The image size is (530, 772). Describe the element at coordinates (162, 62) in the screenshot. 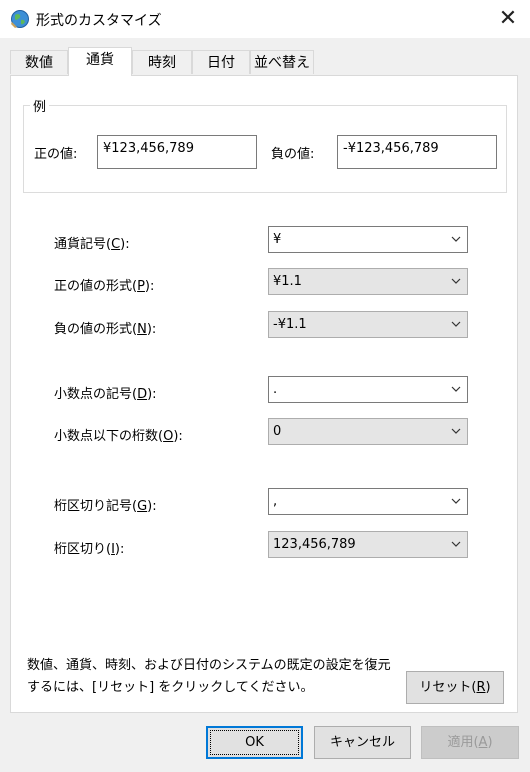

I see `tab-time: 時刻` at that location.